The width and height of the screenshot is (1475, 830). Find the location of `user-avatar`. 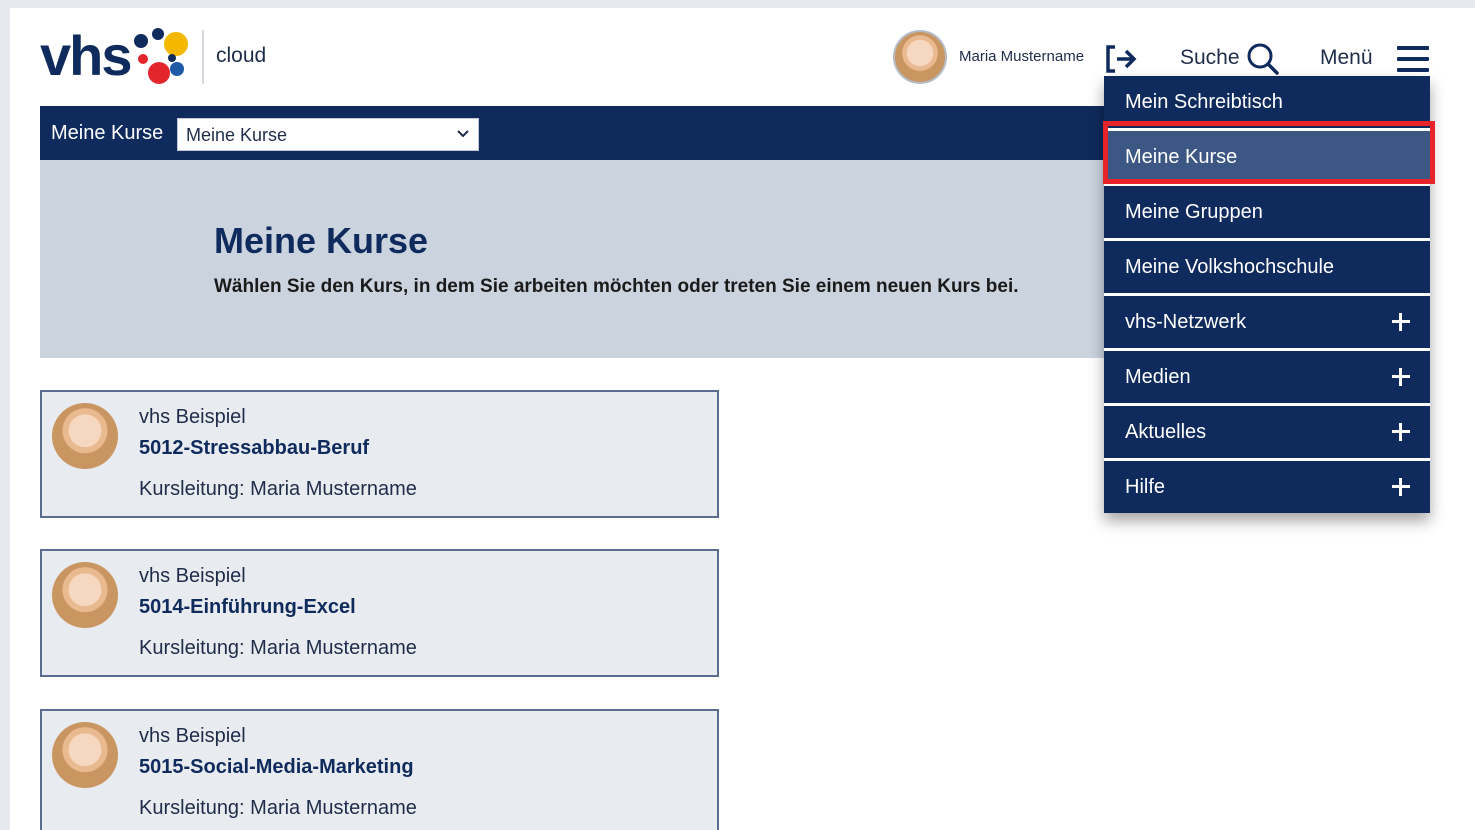

user-avatar is located at coordinates (920, 57).